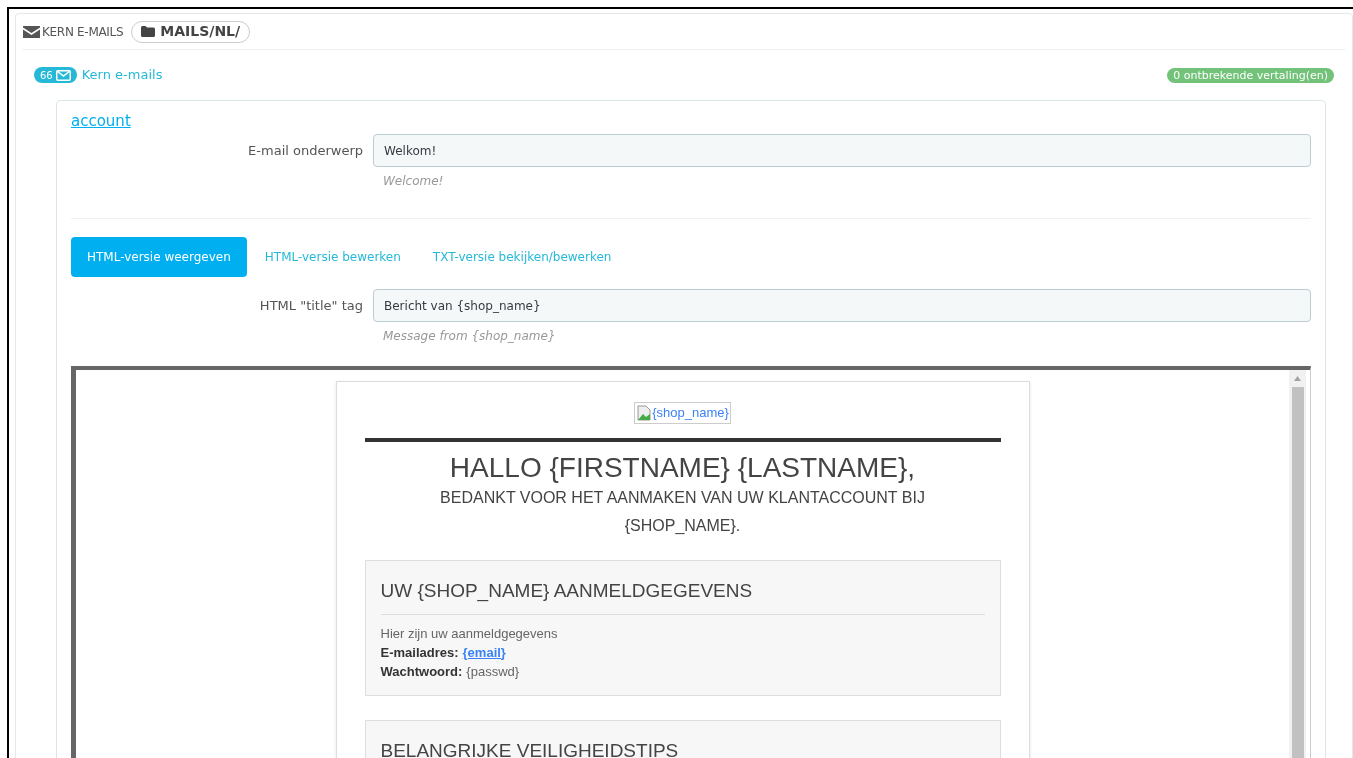 The image size is (1353, 758). I want to click on field-label: E-mail onderwerp, so click(305, 150).